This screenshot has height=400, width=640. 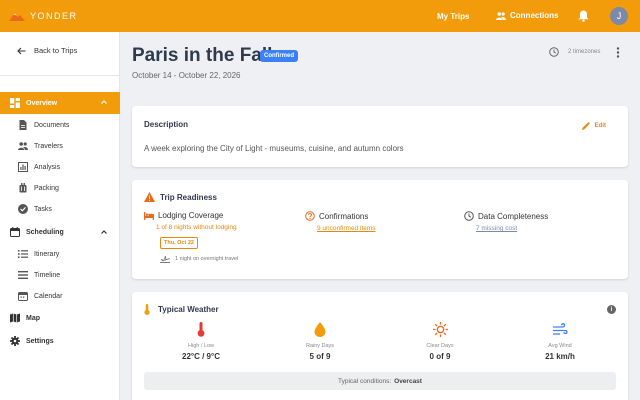 I want to click on weather-stat-value: 21 km/h, so click(x=560, y=356).